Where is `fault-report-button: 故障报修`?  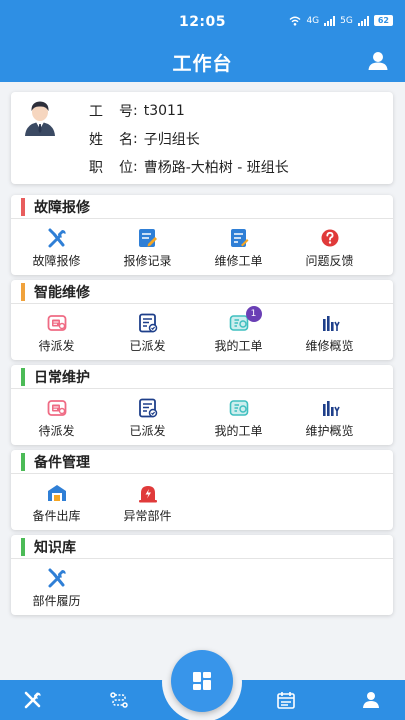
fault-report-button: 故障报修 is located at coordinates (56, 247).